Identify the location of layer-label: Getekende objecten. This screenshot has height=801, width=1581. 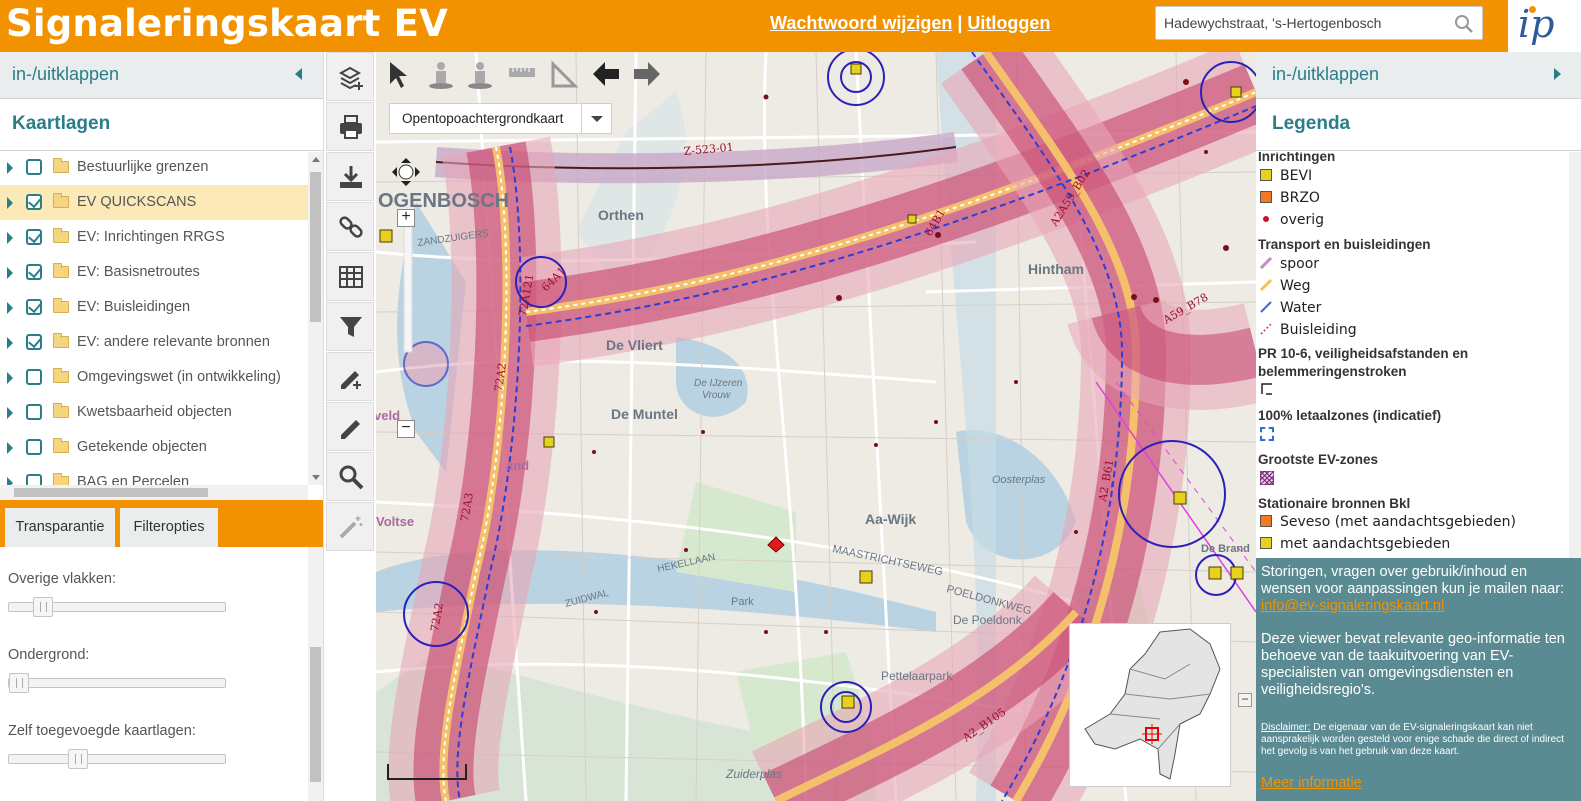
(142, 447).